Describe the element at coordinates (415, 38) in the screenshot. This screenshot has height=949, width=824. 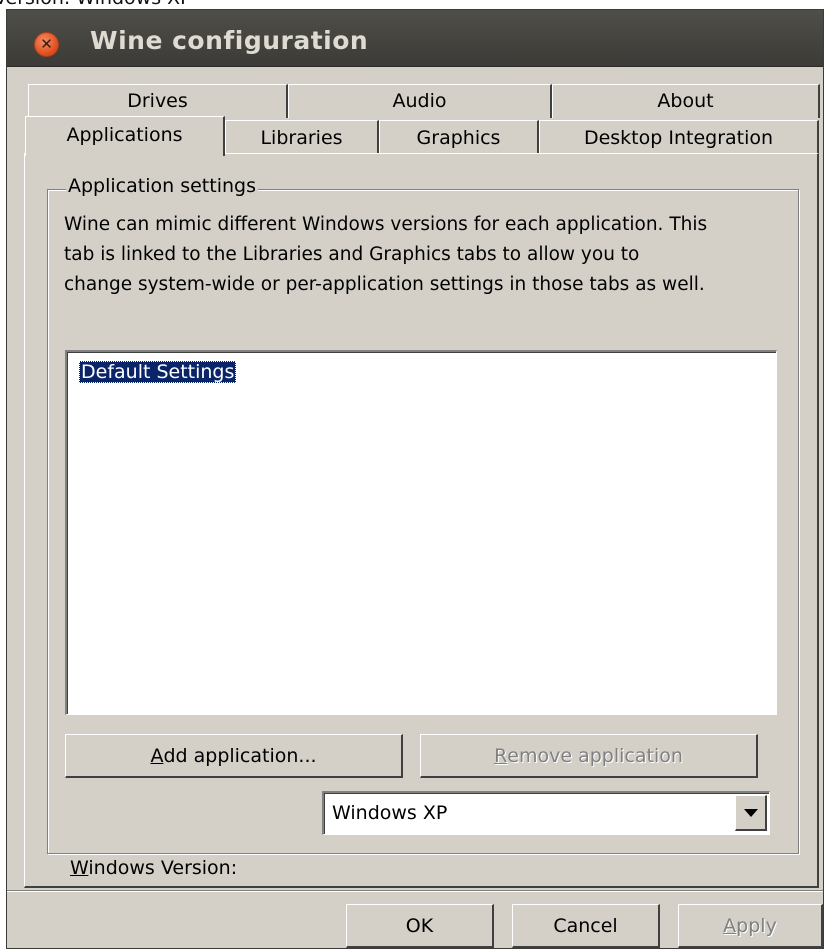
I see `titlebar: ✕ Wine configuration` at that location.